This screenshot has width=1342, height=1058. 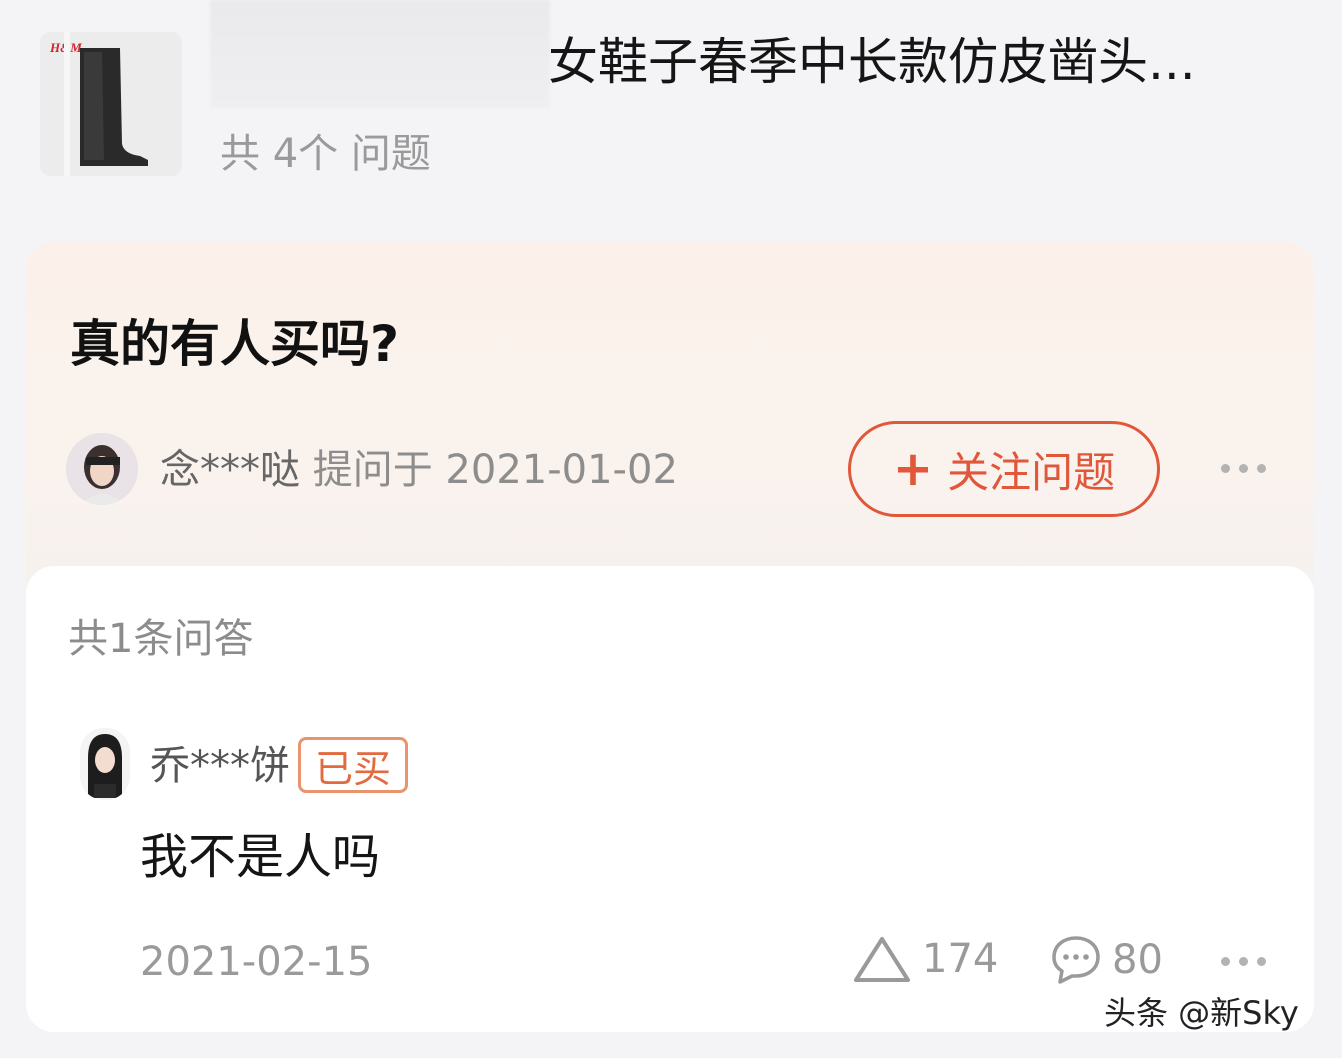 What do you see at coordinates (1137, 960) in the screenshot?
I see `comment-count: 80` at bounding box center [1137, 960].